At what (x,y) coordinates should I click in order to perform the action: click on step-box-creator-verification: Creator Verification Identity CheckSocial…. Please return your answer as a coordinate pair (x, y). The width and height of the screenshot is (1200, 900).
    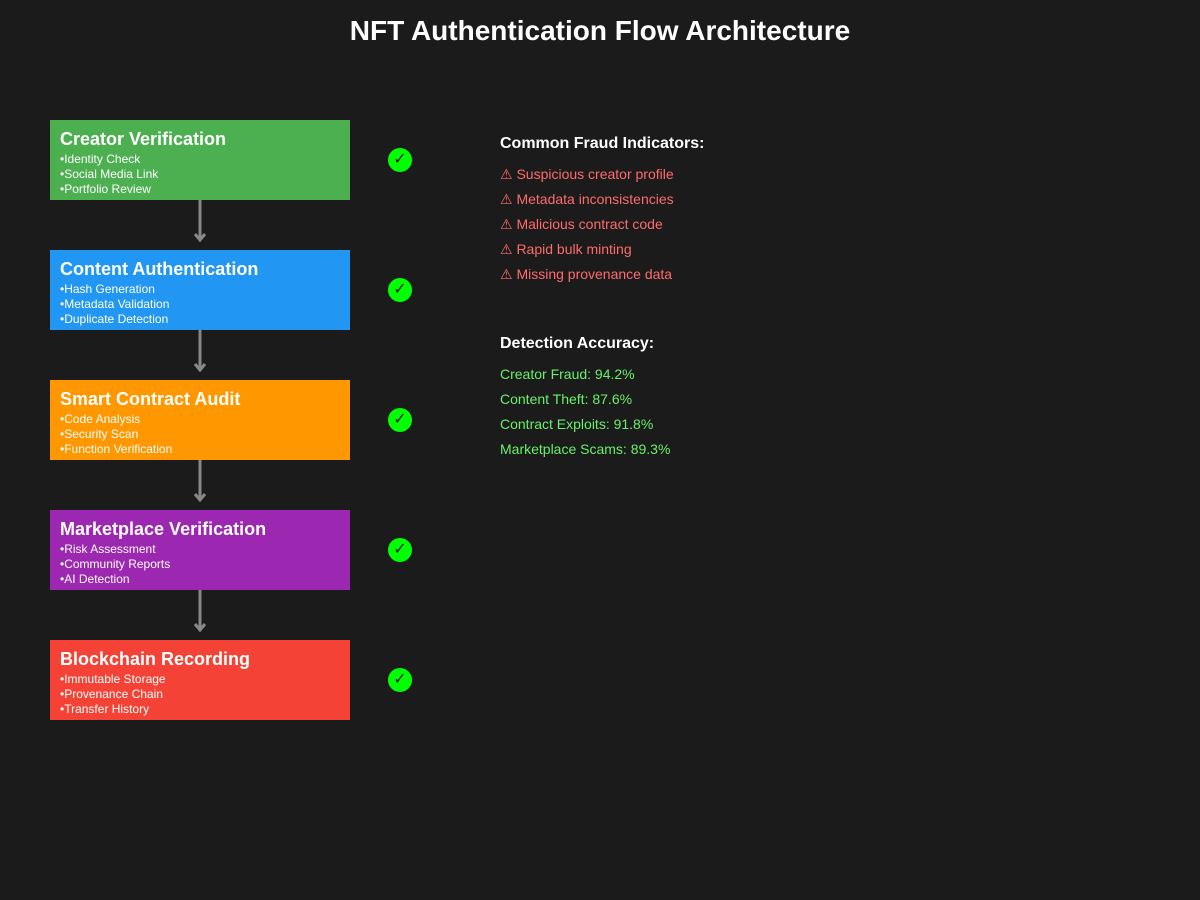
    Looking at the image, I should click on (200, 160).